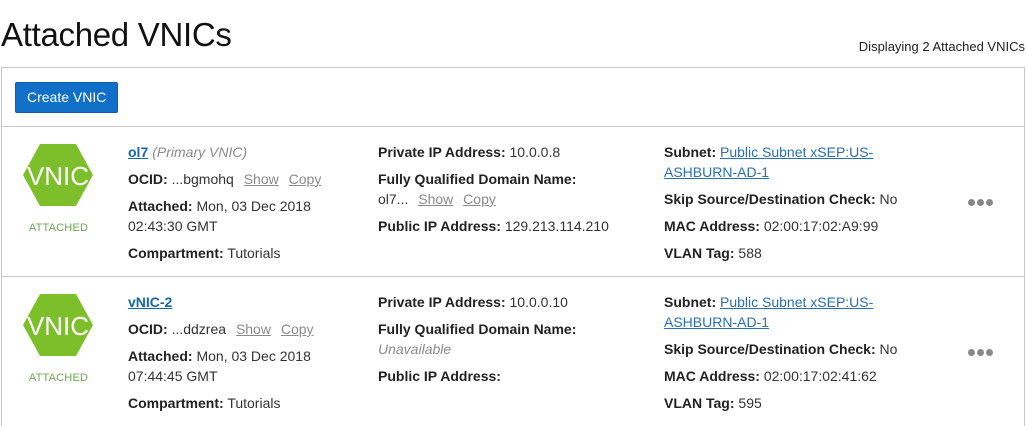 The width and height of the screenshot is (1026, 426). What do you see at coordinates (202, 179) in the screenshot?
I see `ocid-value: ...bgmohq` at bounding box center [202, 179].